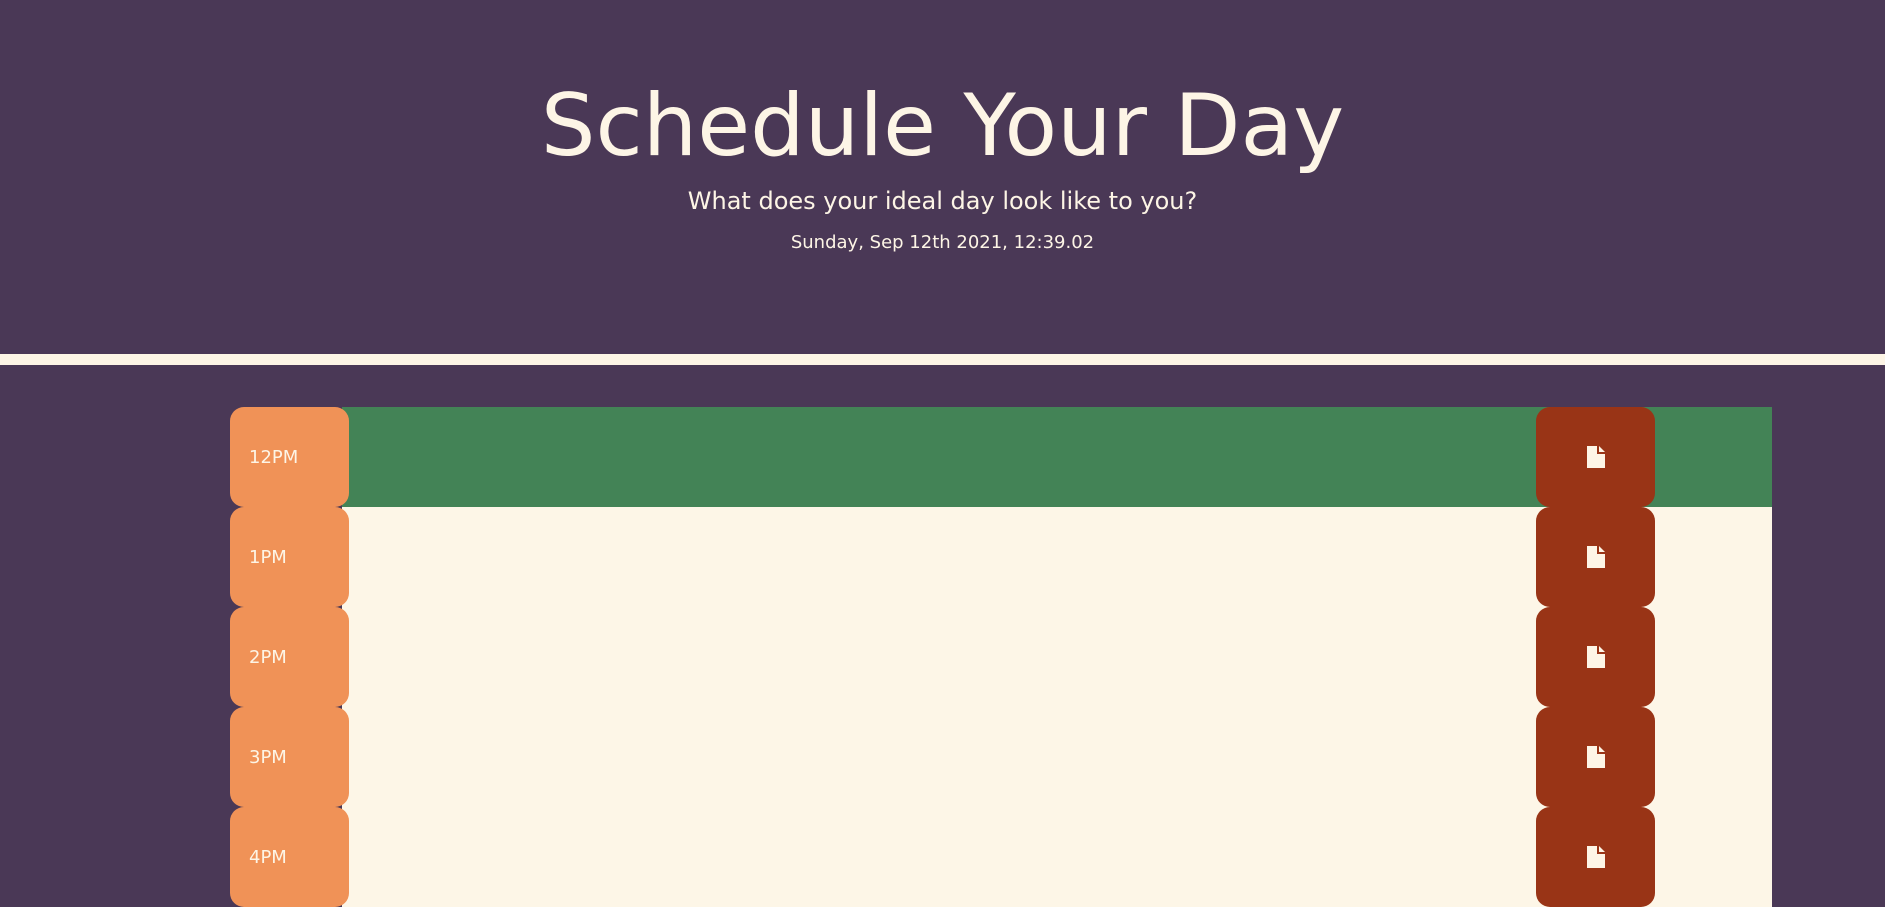 The image size is (1885, 907). I want to click on time-block-row: 12PM, so click(1001, 457).